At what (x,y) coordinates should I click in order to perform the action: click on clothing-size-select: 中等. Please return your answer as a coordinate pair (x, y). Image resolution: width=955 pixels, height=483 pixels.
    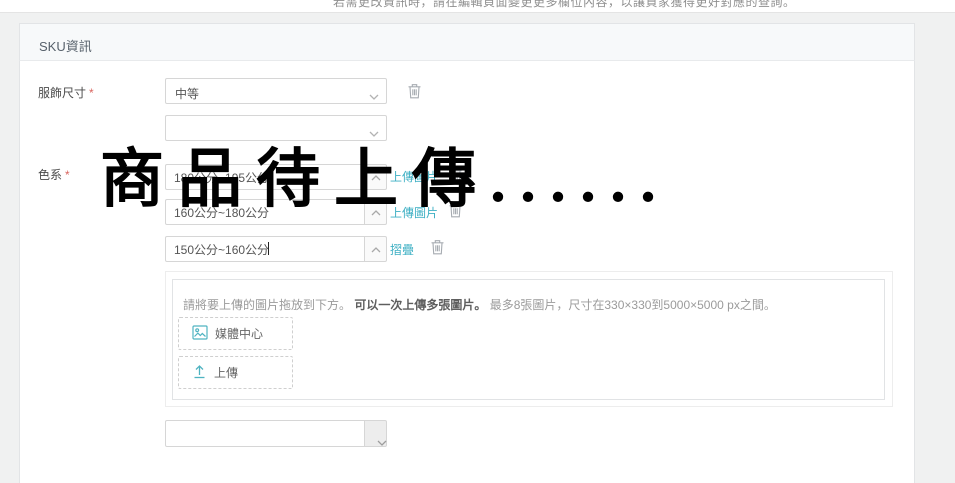
    Looking at the image, I should click on (276, 91).